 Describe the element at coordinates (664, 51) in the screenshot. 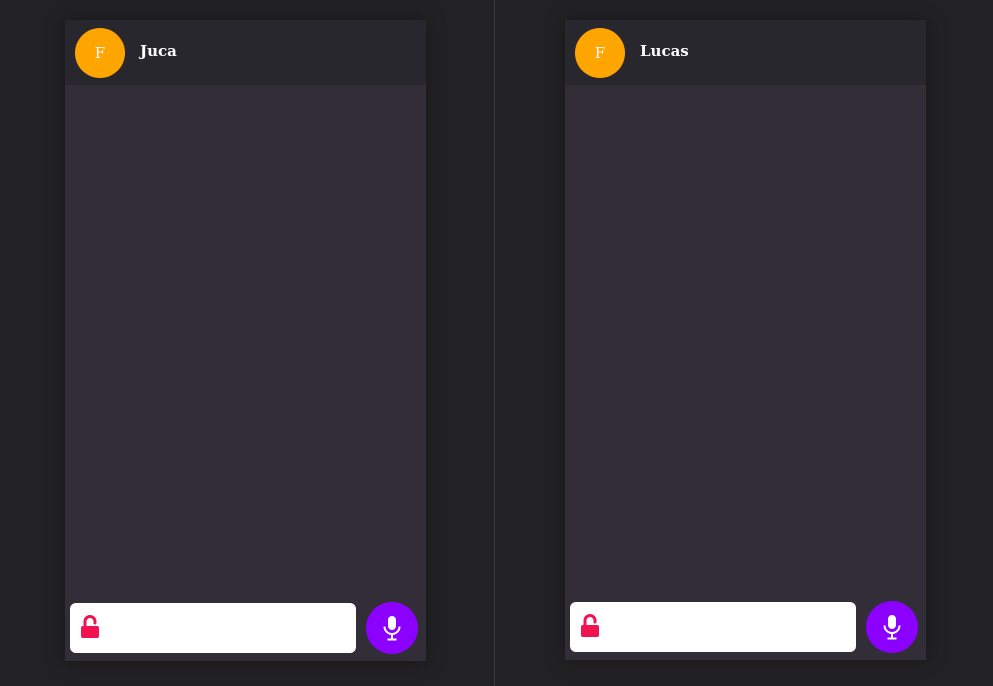

I see `contact-name: Lucas` at that location.